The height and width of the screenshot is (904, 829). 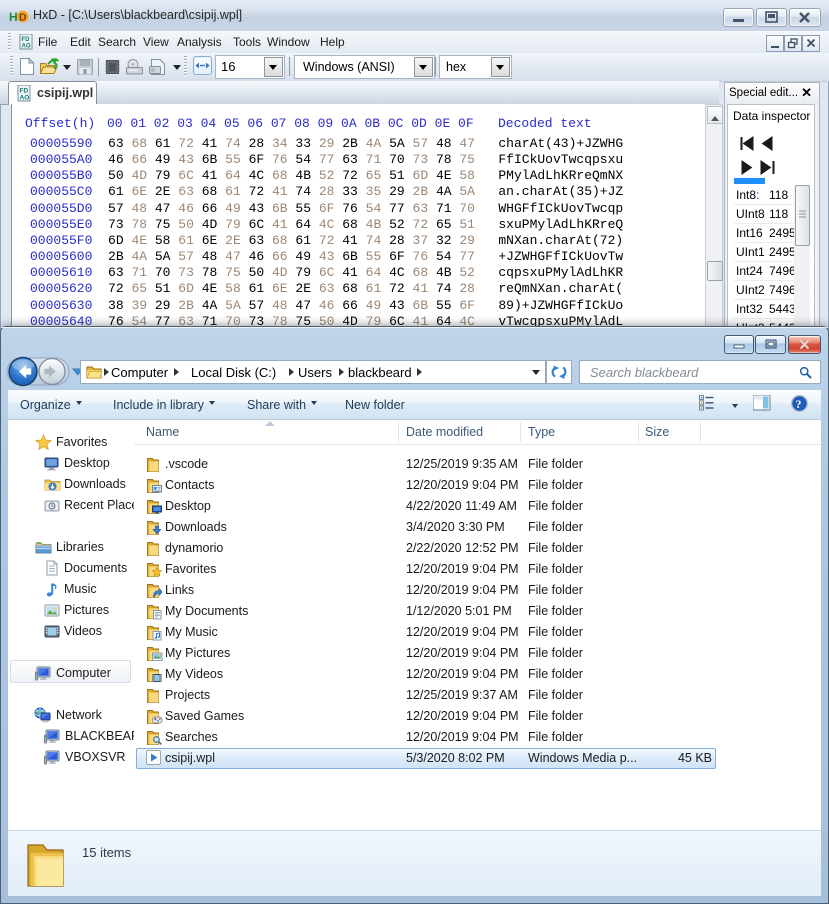 What do you see at coordinates (13, 17) in the screenshot?
I see `svg-text: H` at bounding box center [13, 17].